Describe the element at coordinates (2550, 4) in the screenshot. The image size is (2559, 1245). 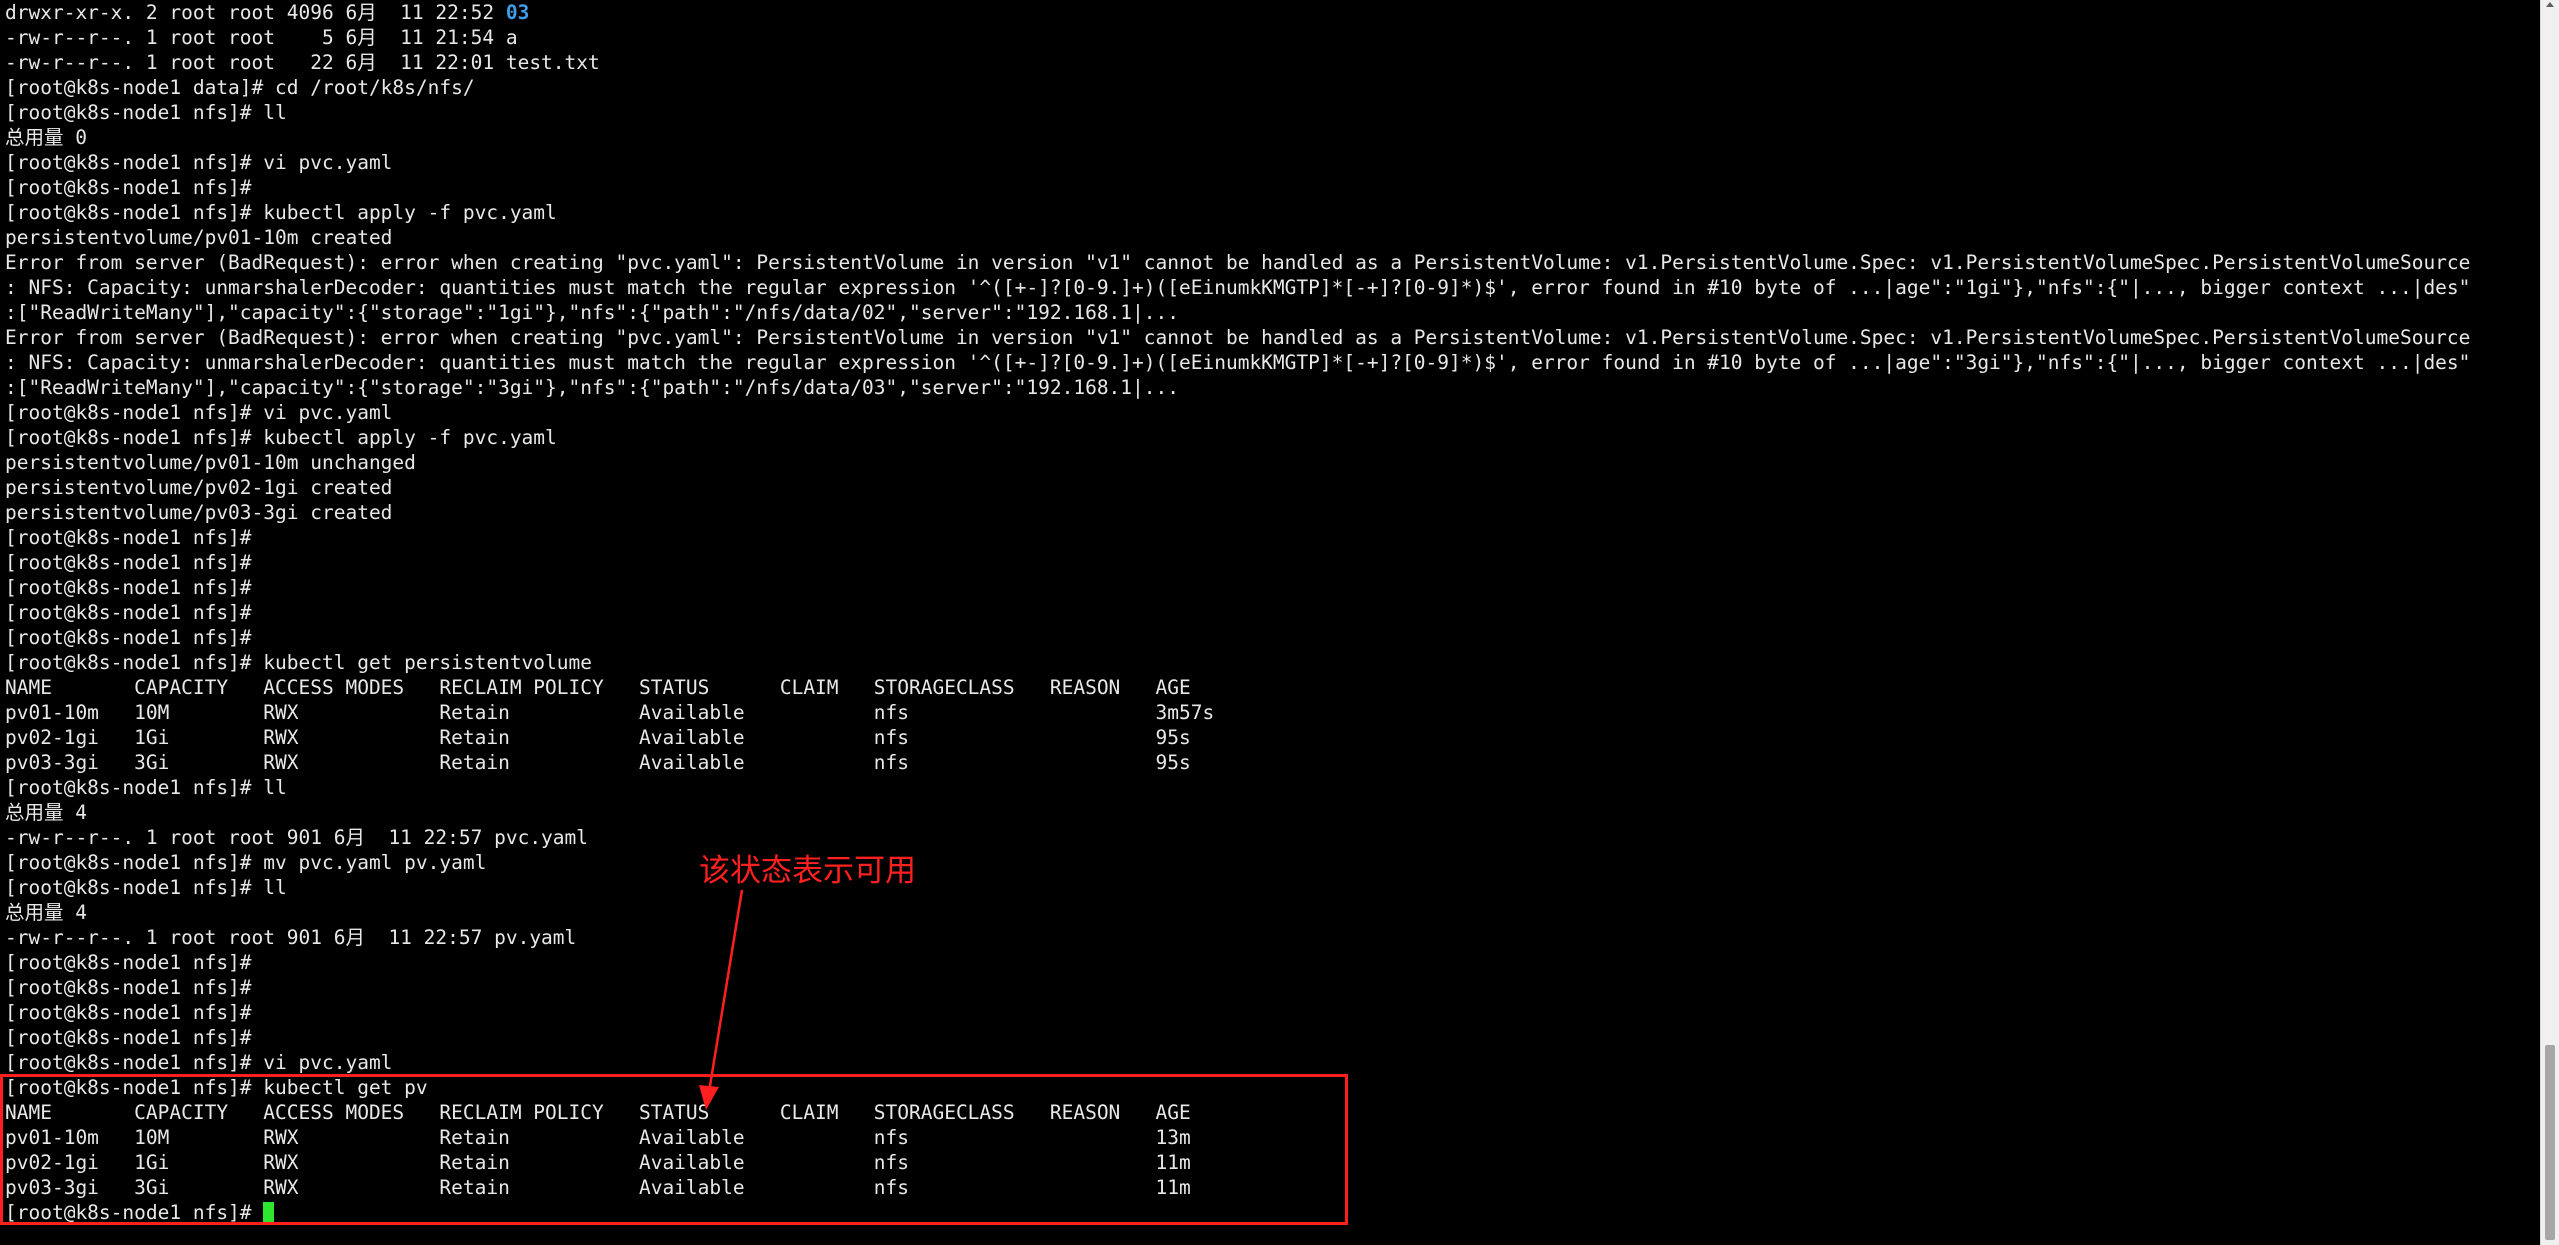
I see `scroll-up-icon` at that location.